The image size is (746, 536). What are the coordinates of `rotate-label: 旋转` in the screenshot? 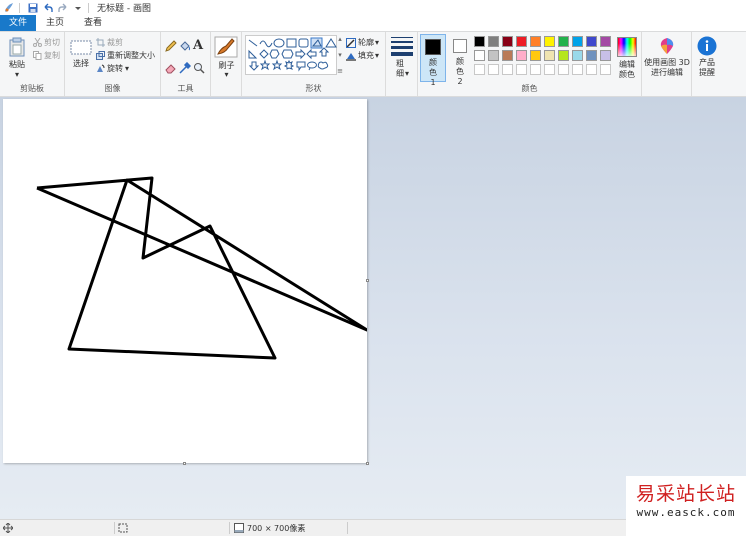 It's located at (115, 68).